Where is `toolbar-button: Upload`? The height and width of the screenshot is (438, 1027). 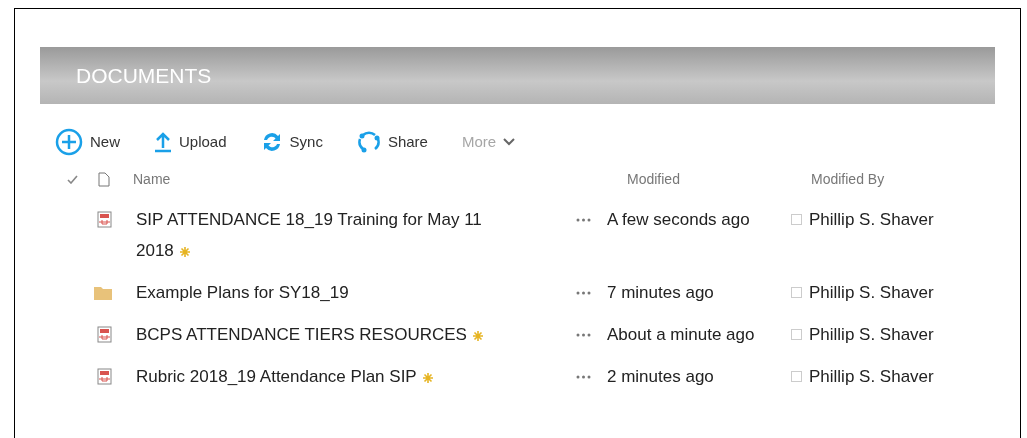
toolbar-button: Upload is located at coordinates (190, 142).